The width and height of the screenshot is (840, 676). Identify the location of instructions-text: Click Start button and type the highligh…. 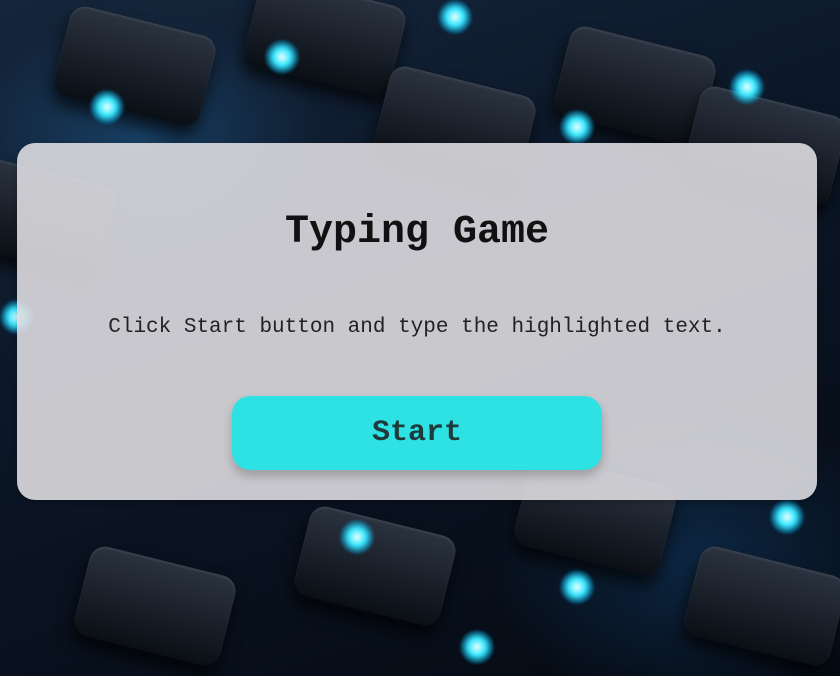
(417, 327).